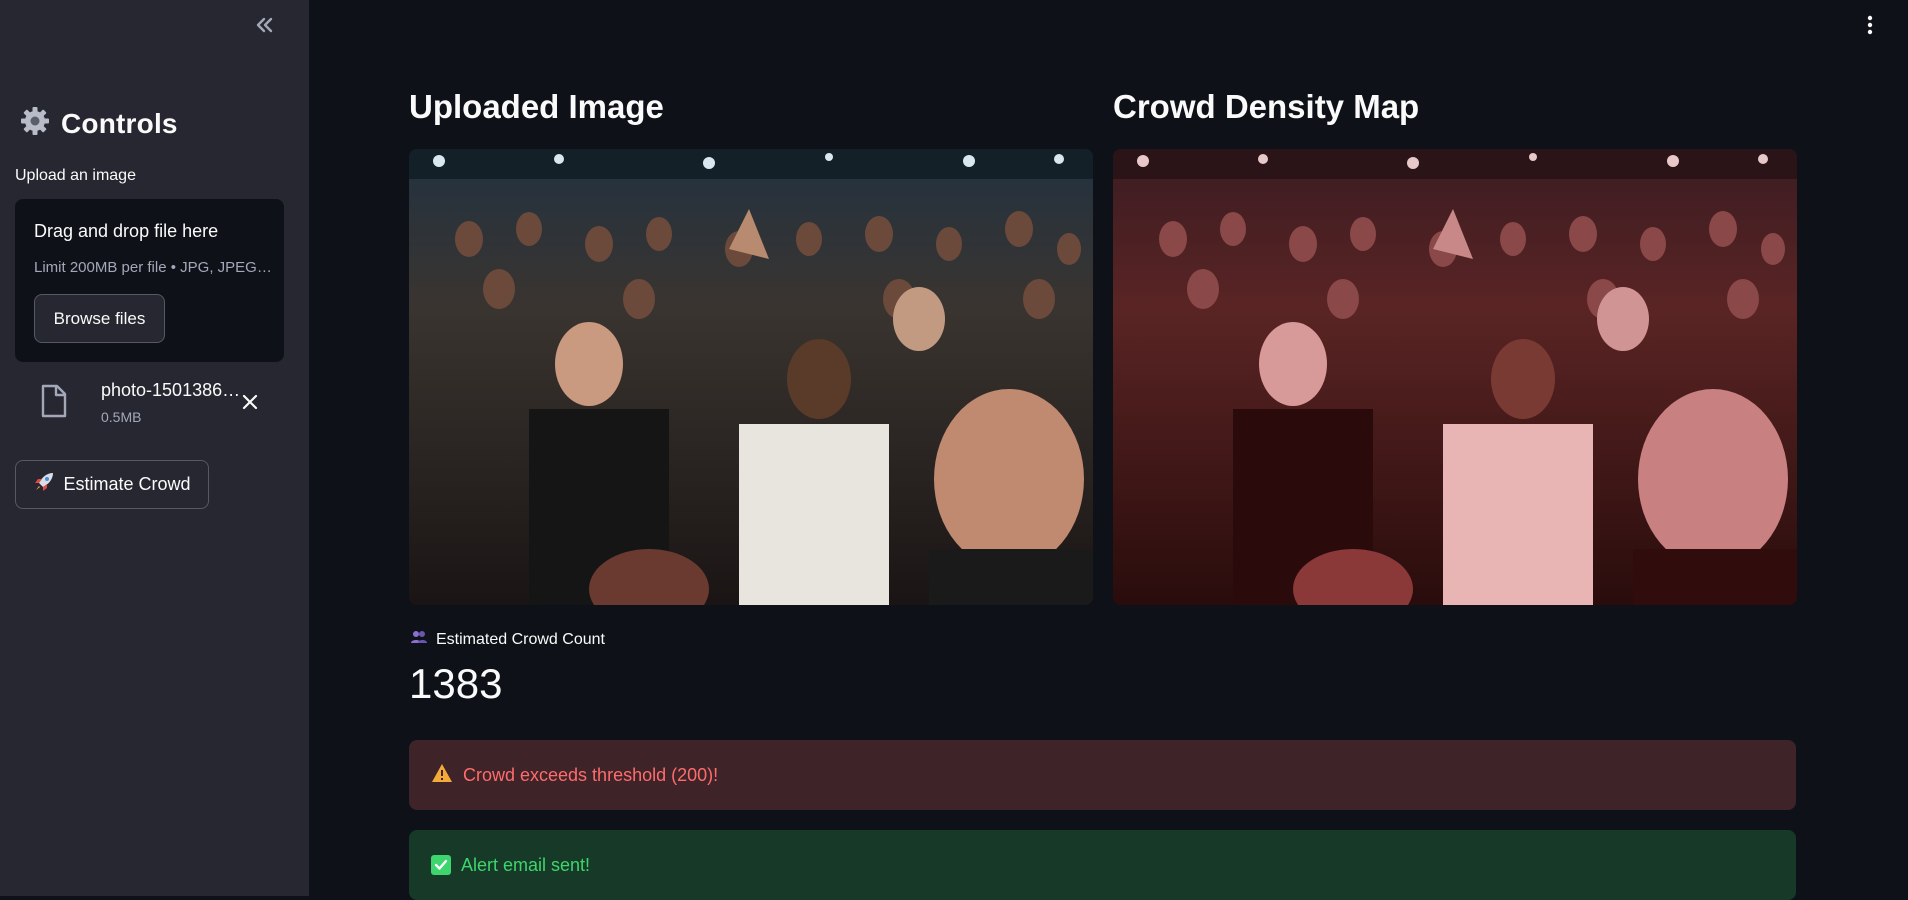 The width and height of the screenshot is (1908, 900). Describe the element at coordinates (442, 775) in the screenshot. I see `warning-icon` at that location.